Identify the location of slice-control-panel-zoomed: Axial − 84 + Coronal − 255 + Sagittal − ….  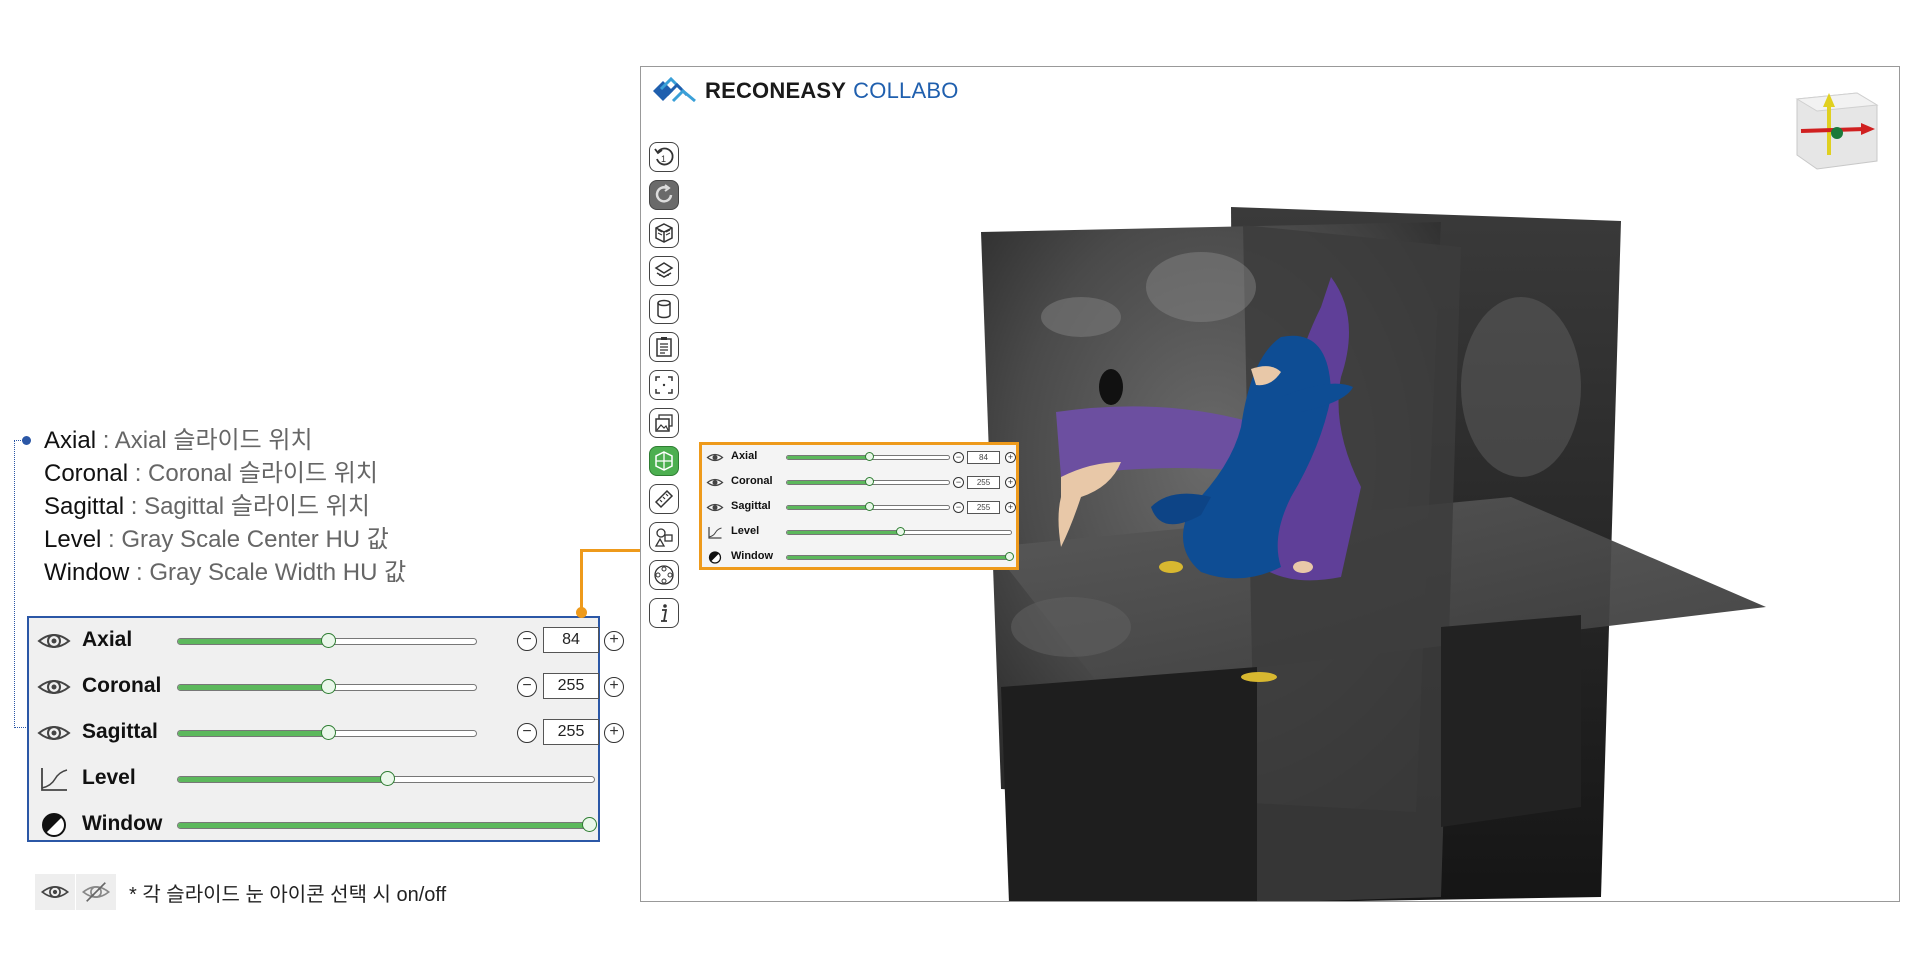
(325, 729).